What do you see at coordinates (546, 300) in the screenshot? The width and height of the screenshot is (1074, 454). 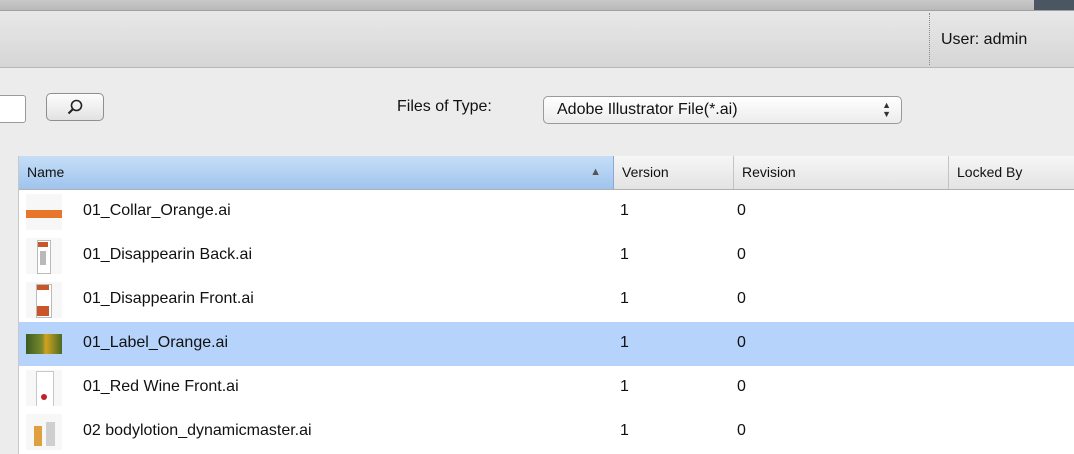 I see `table-row: 01_Disappearin Front.ai 1 0` at bounding box center [546, 300].